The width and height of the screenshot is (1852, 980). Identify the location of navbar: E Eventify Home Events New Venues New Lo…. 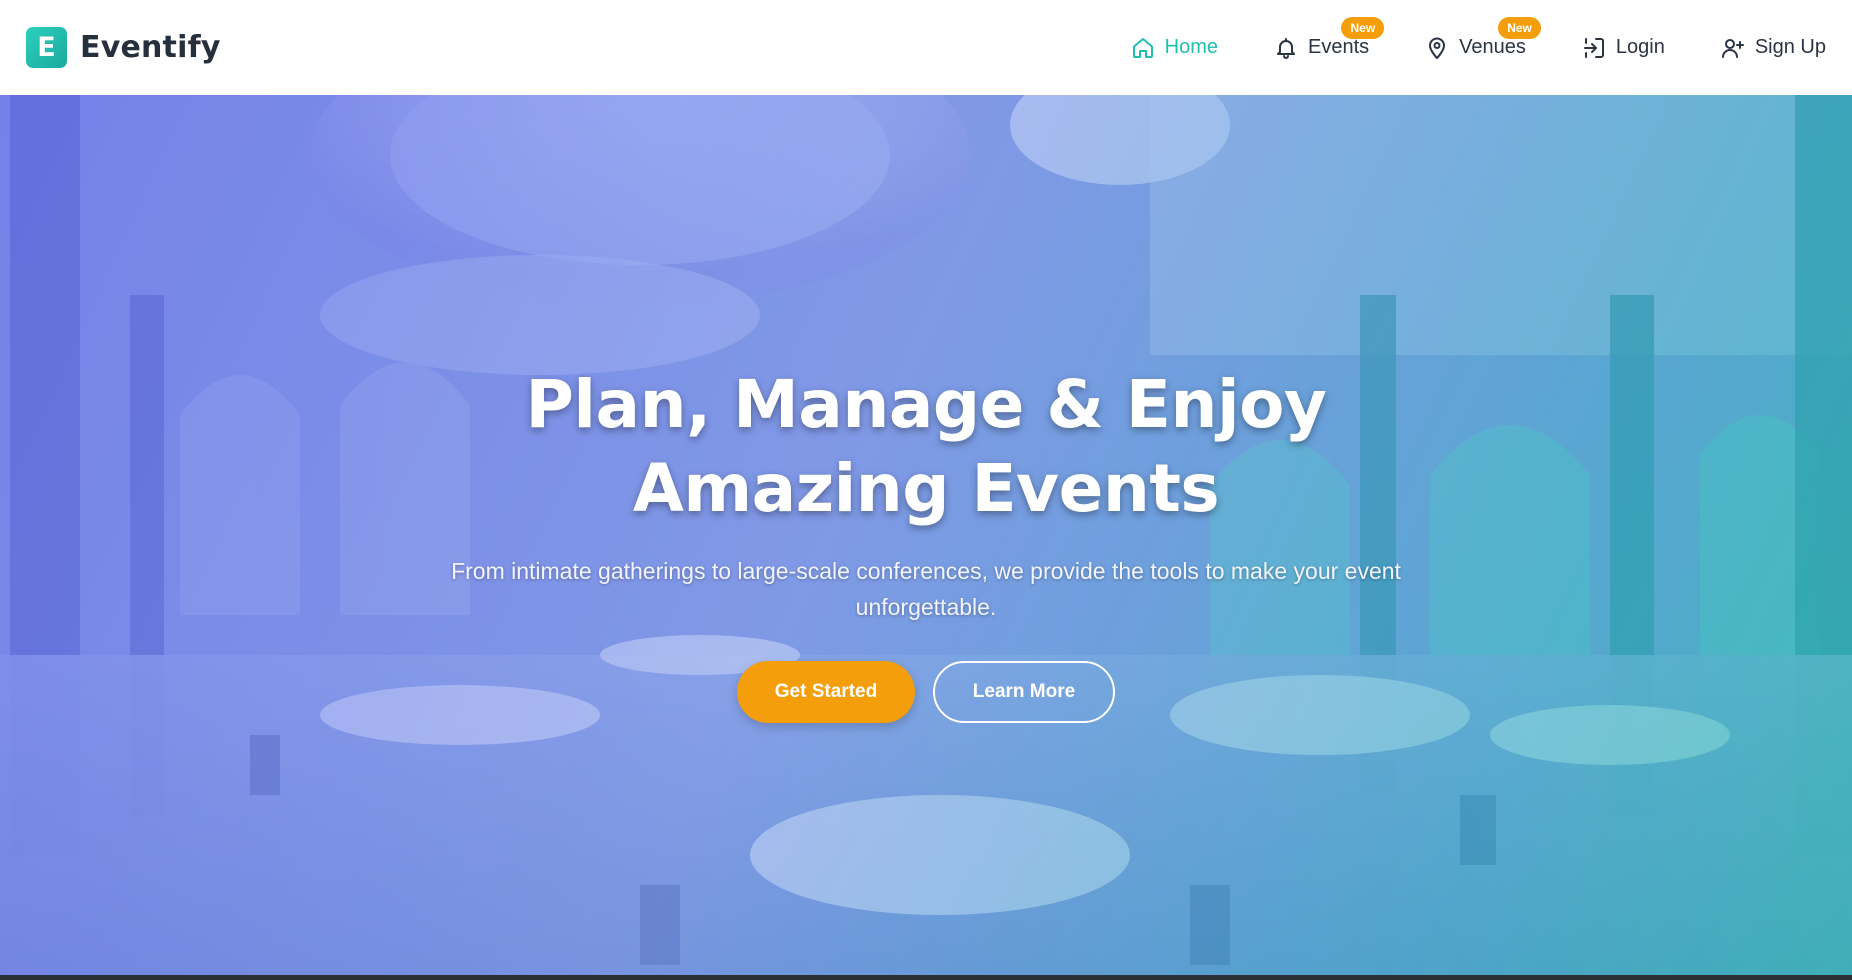
(926, 47).